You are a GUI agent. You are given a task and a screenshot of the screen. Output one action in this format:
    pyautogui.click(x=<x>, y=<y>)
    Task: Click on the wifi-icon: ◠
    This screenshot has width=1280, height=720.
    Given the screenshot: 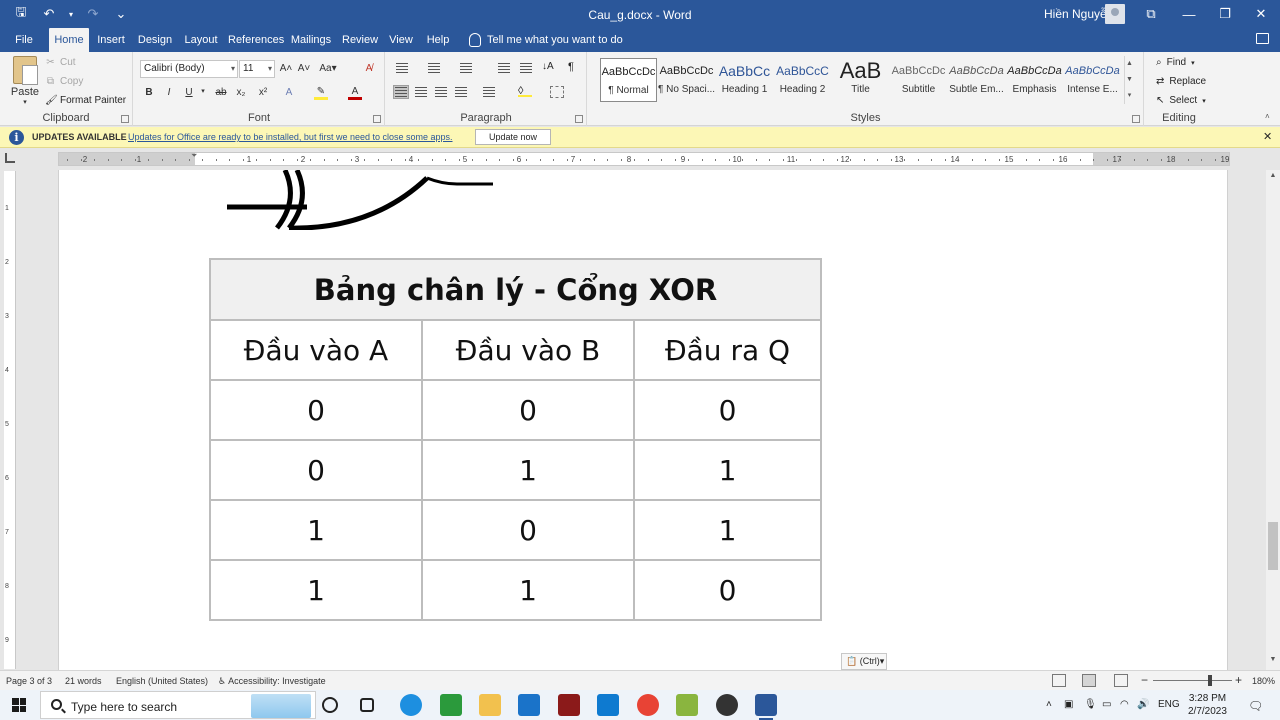 What is the action you would take?
    pyautogui.click(x=1124, y=704)
    